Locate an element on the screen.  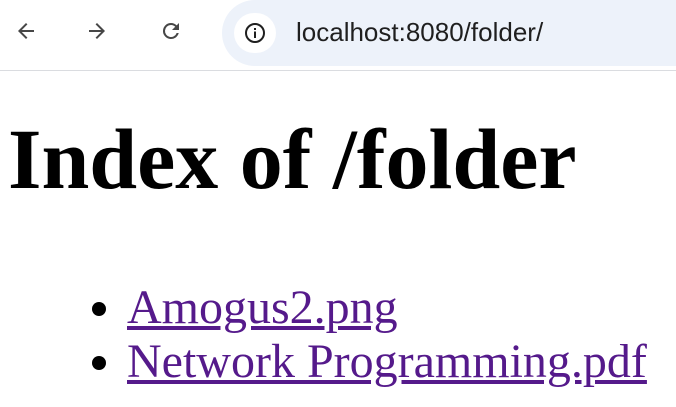
file-link-network-programming: Network Programming.pdf is located at coordinates (387, 361).